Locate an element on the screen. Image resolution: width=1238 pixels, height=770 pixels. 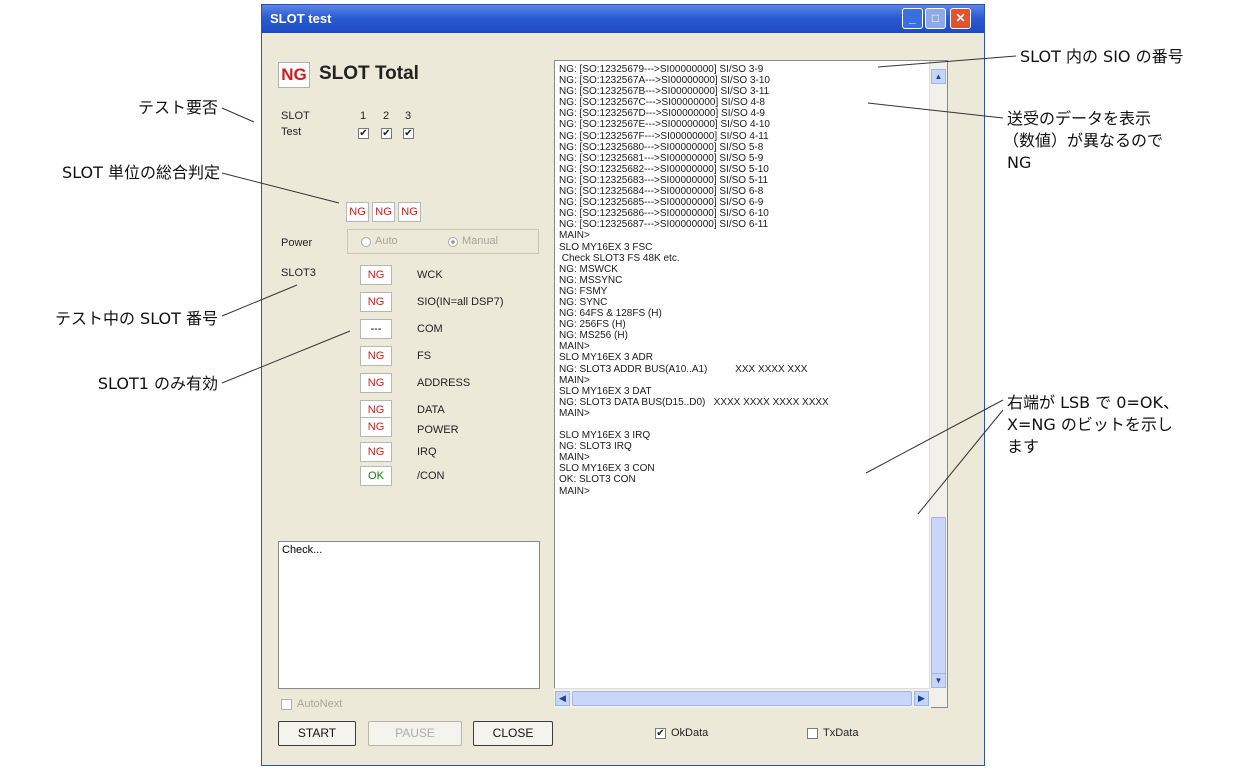
autonext-checkbox is located at coordinates (286, 704).